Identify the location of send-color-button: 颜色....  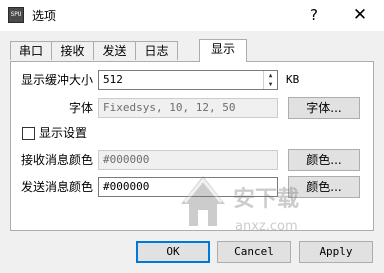
(324, 187).